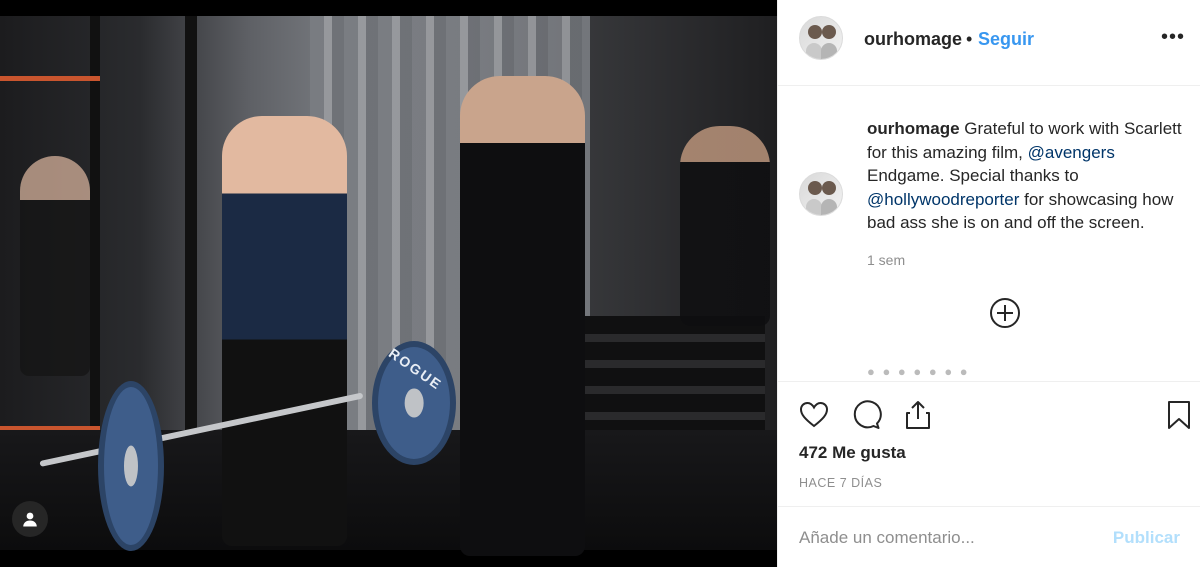  Describe the element at coordinates (30, 519) in the screenshot. I see `user-icon` at that location.